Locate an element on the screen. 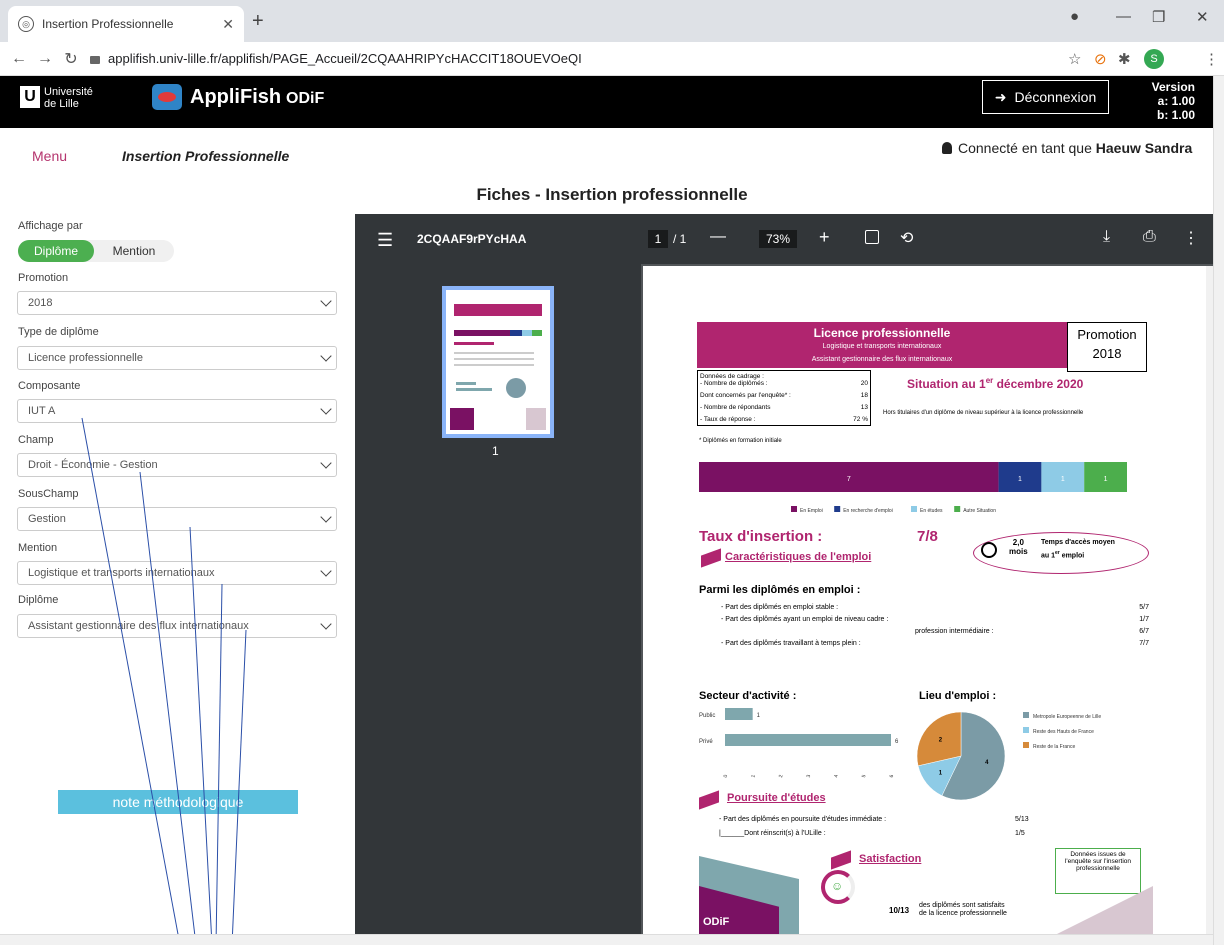  pie-legend-label: Metropole Europeenne de Lille is located at coordinates (1067, 717).